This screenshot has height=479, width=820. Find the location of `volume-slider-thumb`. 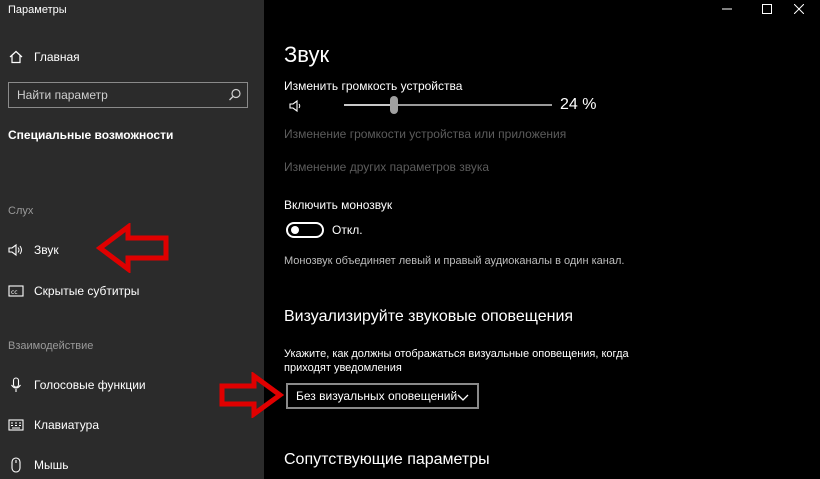

volume-slider-thumb is located at coordinates (393, 105).